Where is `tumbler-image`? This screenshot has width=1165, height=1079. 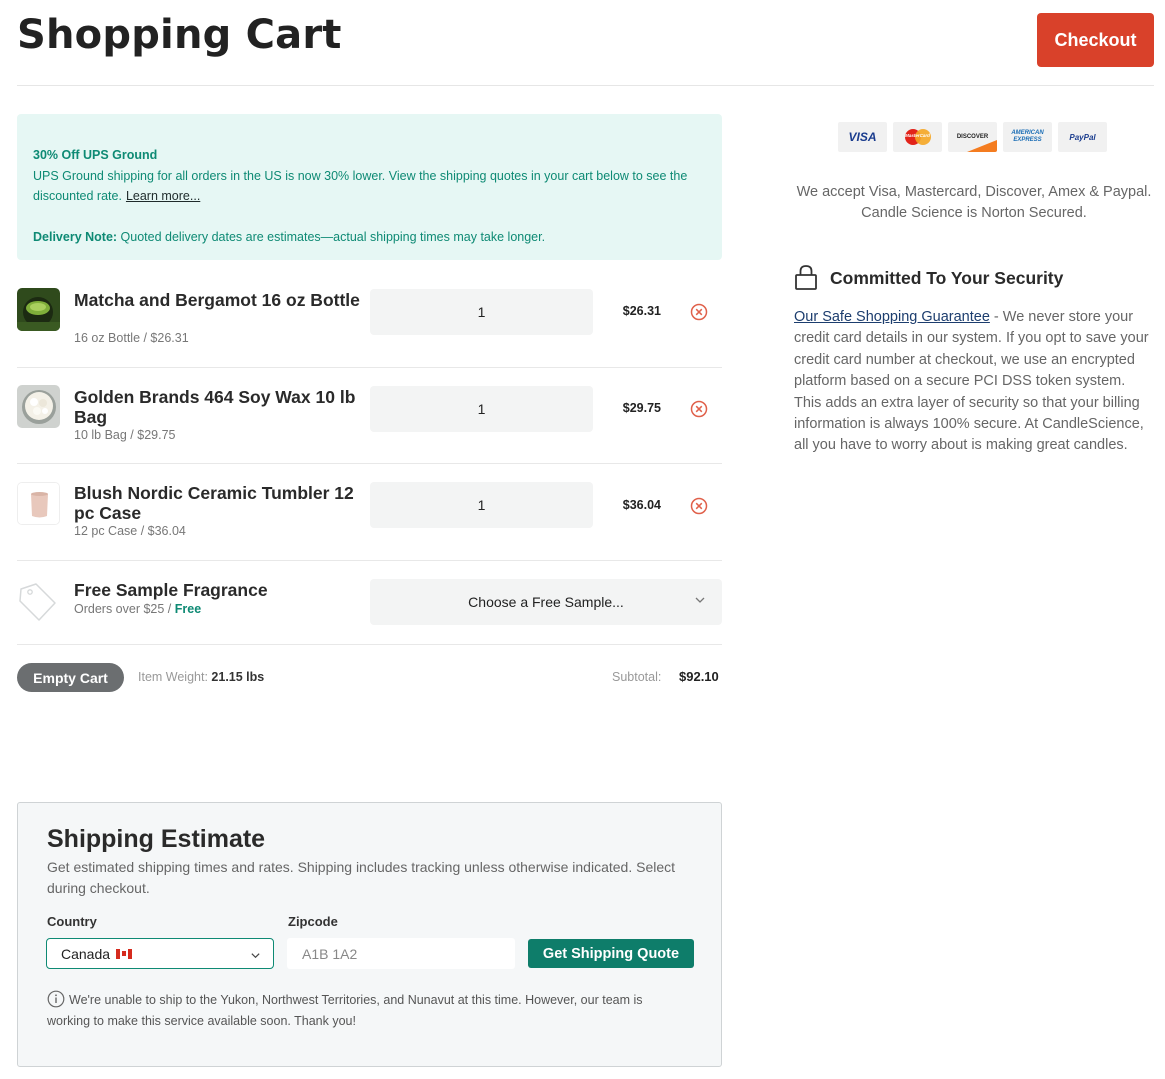
tumbler-image is located at coordinates (38, 503).